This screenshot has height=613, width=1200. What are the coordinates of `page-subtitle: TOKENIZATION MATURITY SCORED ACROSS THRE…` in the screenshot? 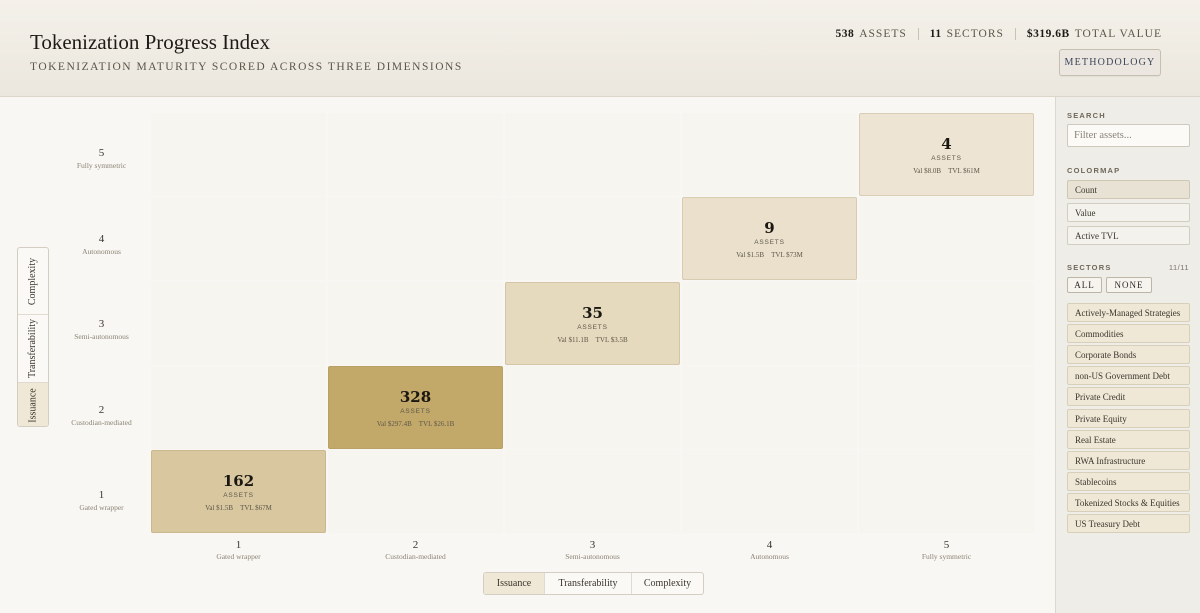 It's located at (246, 67).